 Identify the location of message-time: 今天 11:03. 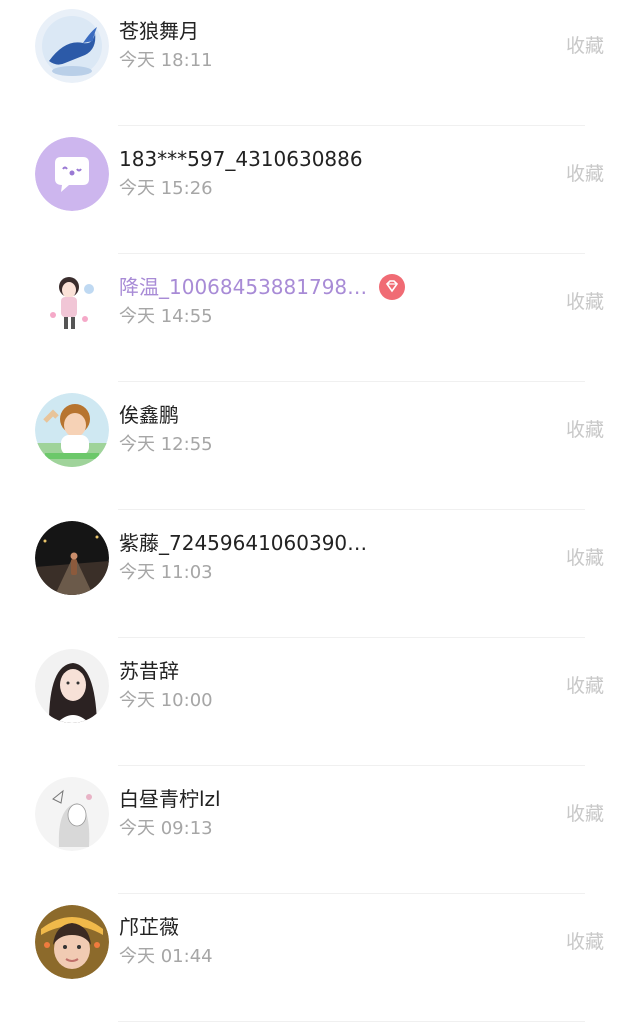
(166, 572).